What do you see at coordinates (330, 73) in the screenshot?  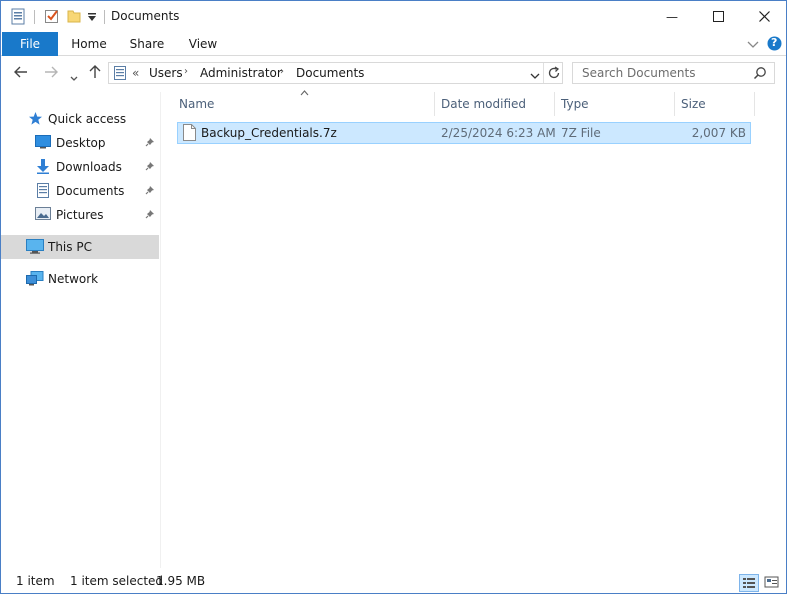 I see `breadcrumb-documents: Documents` at bounding box center [330, 73].